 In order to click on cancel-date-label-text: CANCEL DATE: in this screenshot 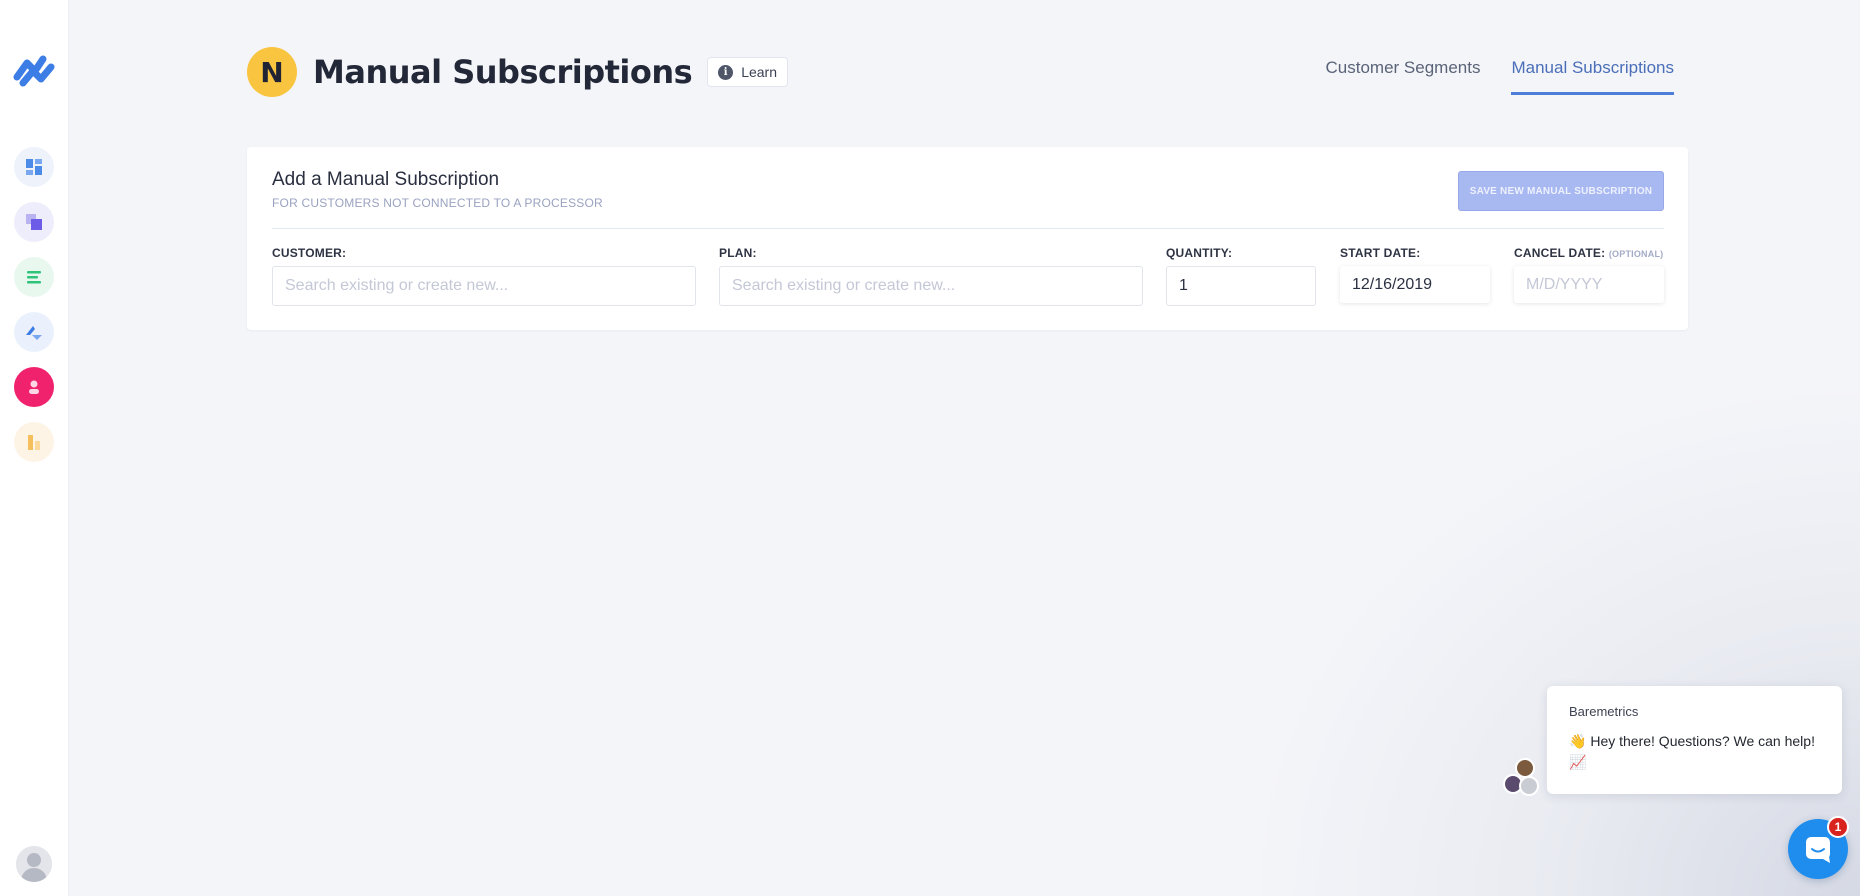, I will do `click(1560, 253)`.